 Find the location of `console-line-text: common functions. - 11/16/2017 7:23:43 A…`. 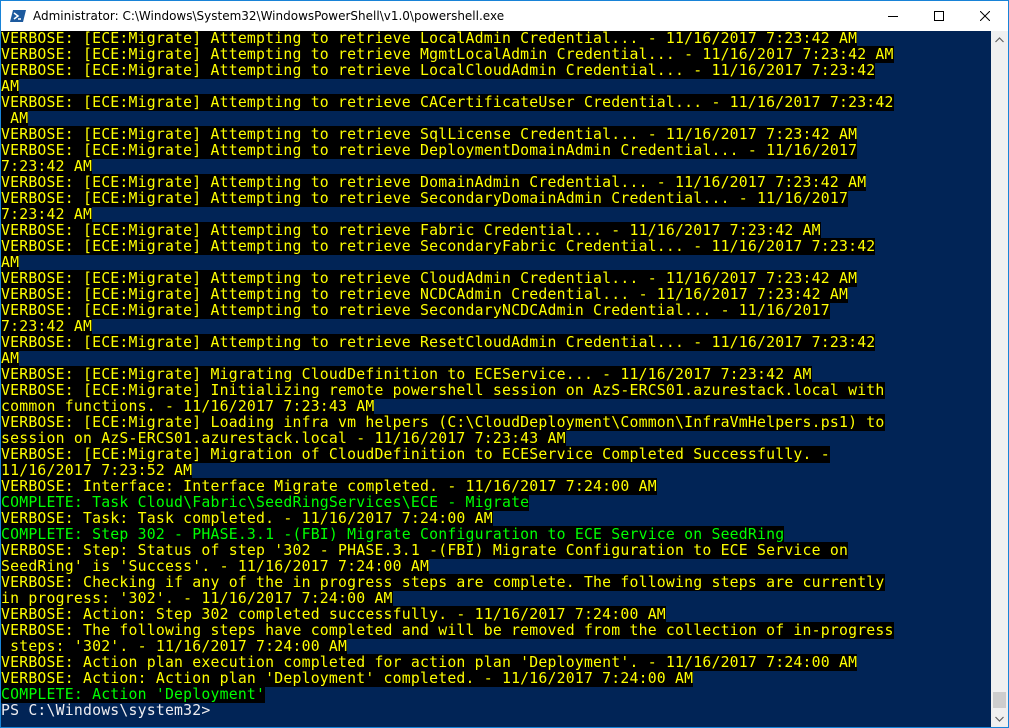

console-line-text: common functions. - 11/16/2017 7:23:43 A… is located at coordinates (188, 406).